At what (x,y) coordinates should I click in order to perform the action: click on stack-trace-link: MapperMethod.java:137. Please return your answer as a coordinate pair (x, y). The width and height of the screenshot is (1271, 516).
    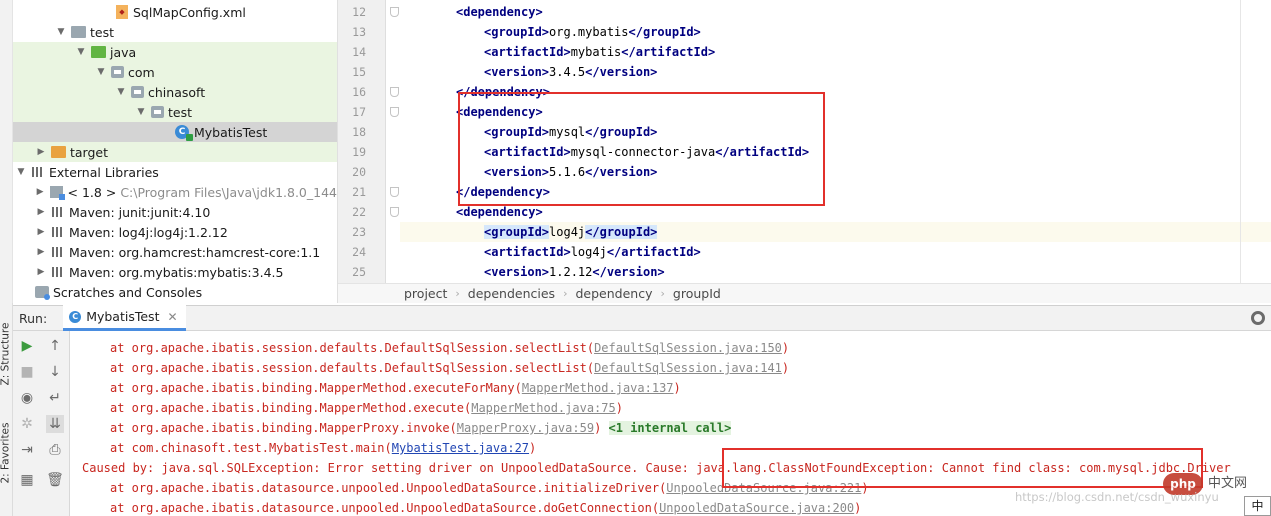
    Looking at the image, I should click on (598, 388).